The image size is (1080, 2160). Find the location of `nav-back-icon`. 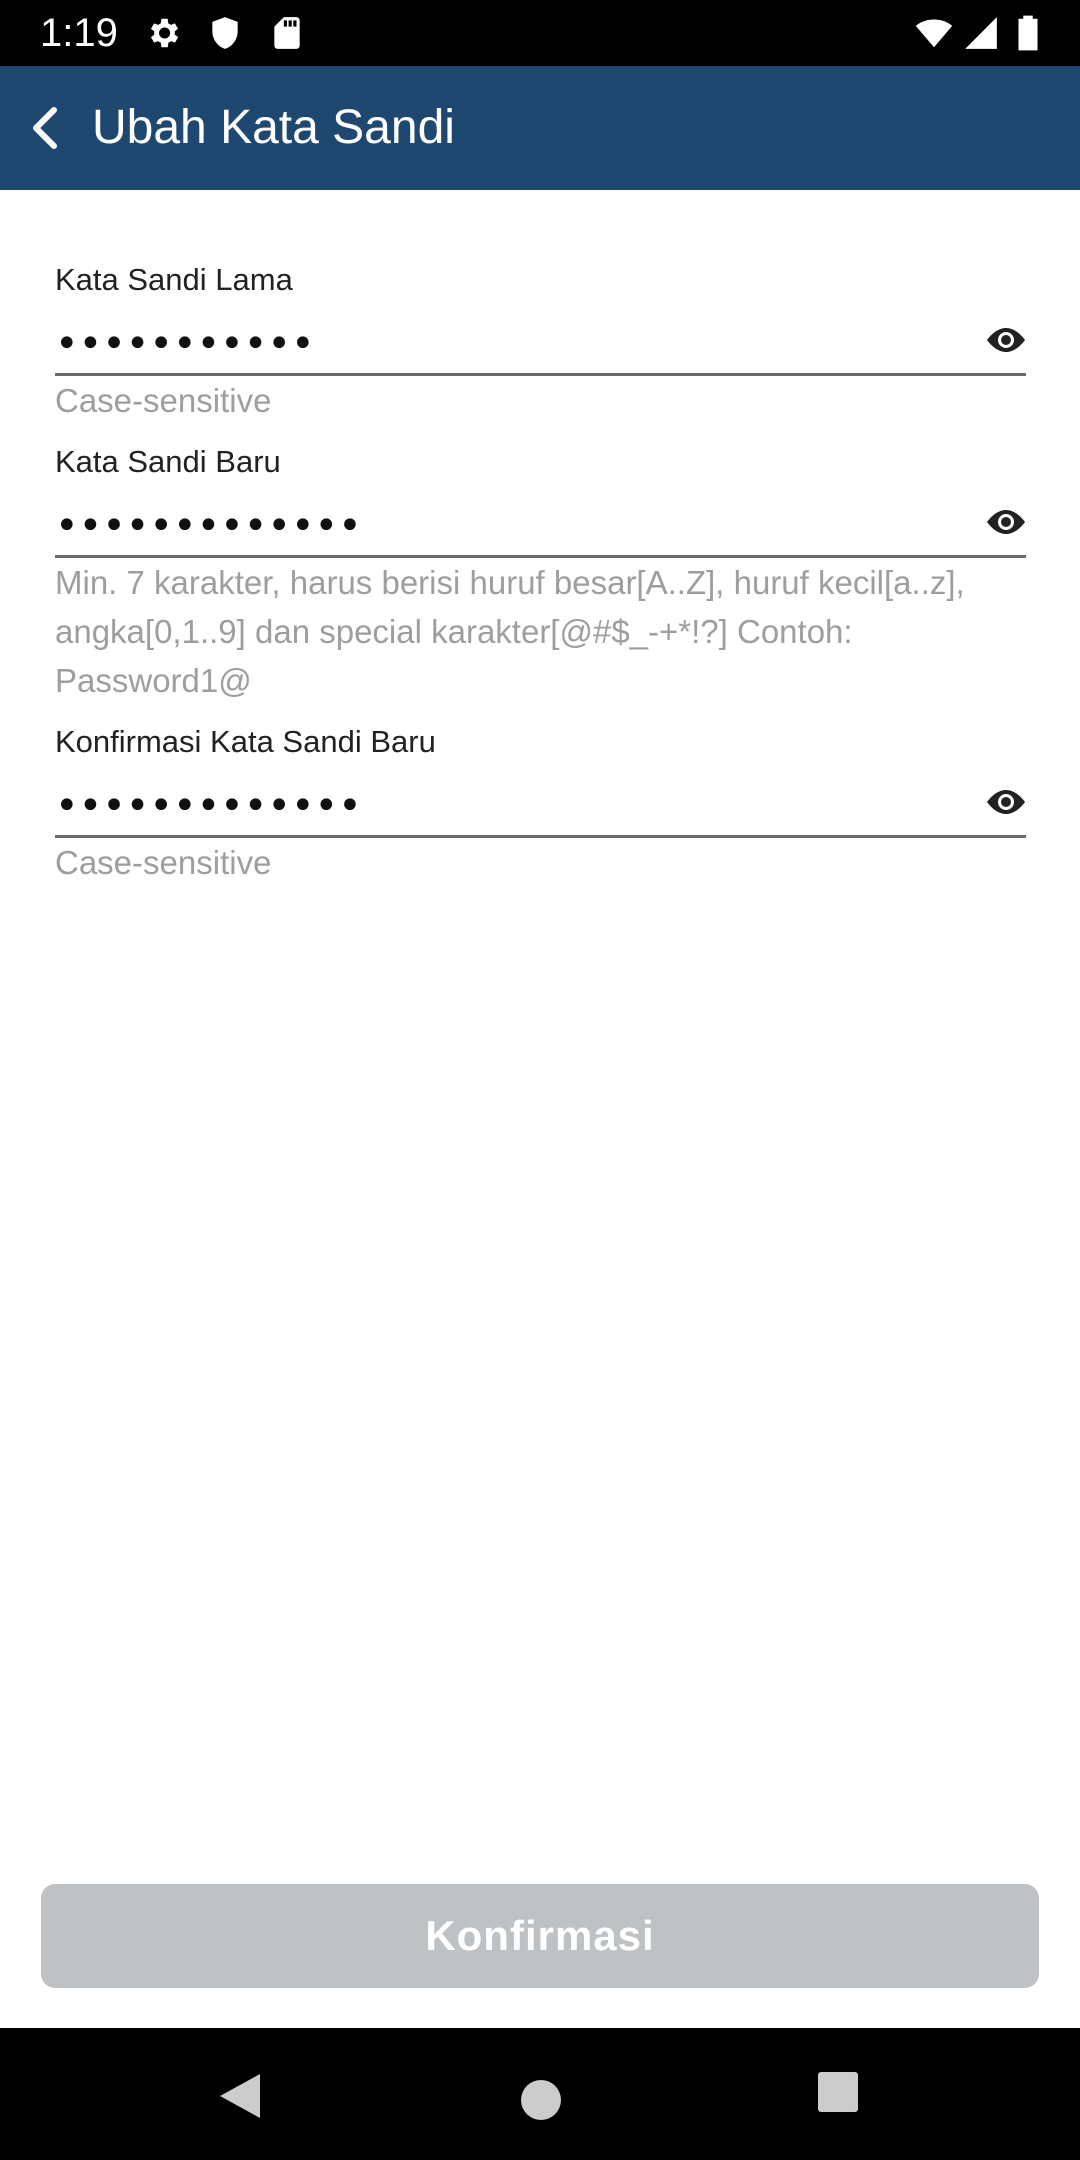

nav-back-icon is located at coordinates (240, 2096).